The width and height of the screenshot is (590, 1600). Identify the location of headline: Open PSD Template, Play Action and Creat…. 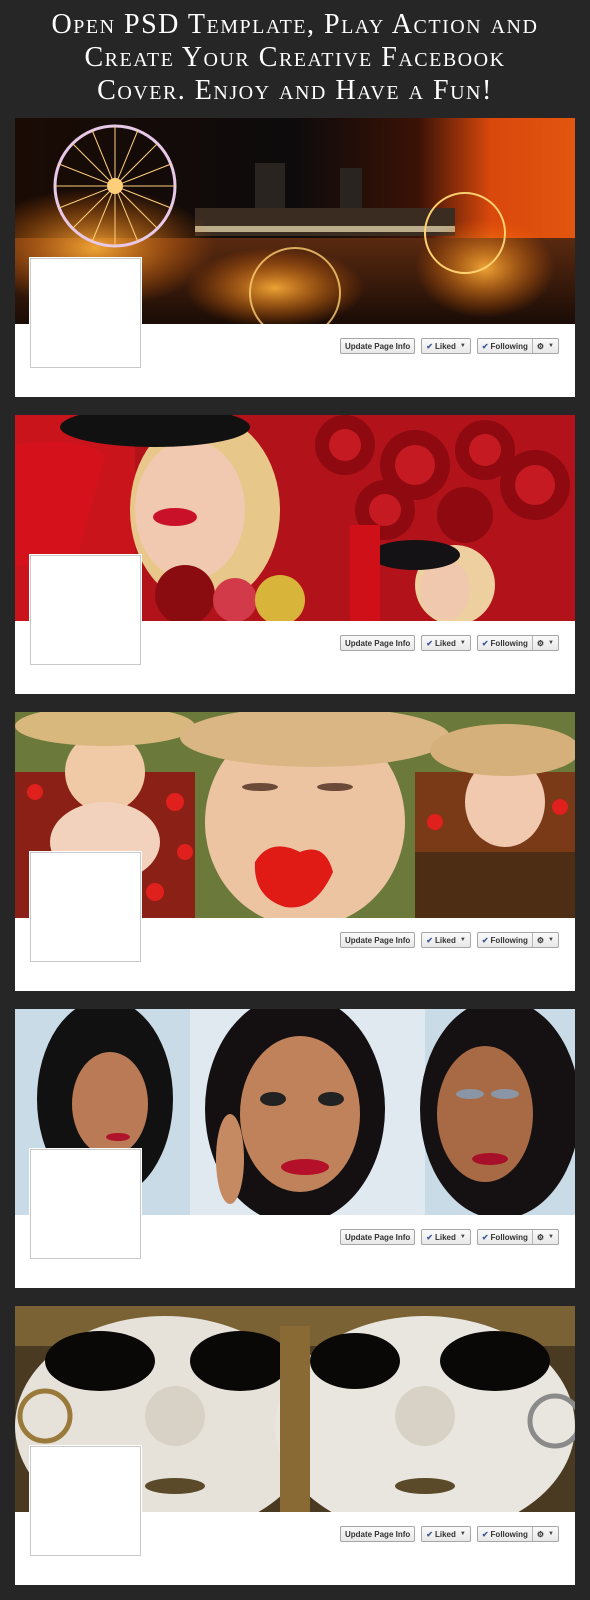
(295, 60).